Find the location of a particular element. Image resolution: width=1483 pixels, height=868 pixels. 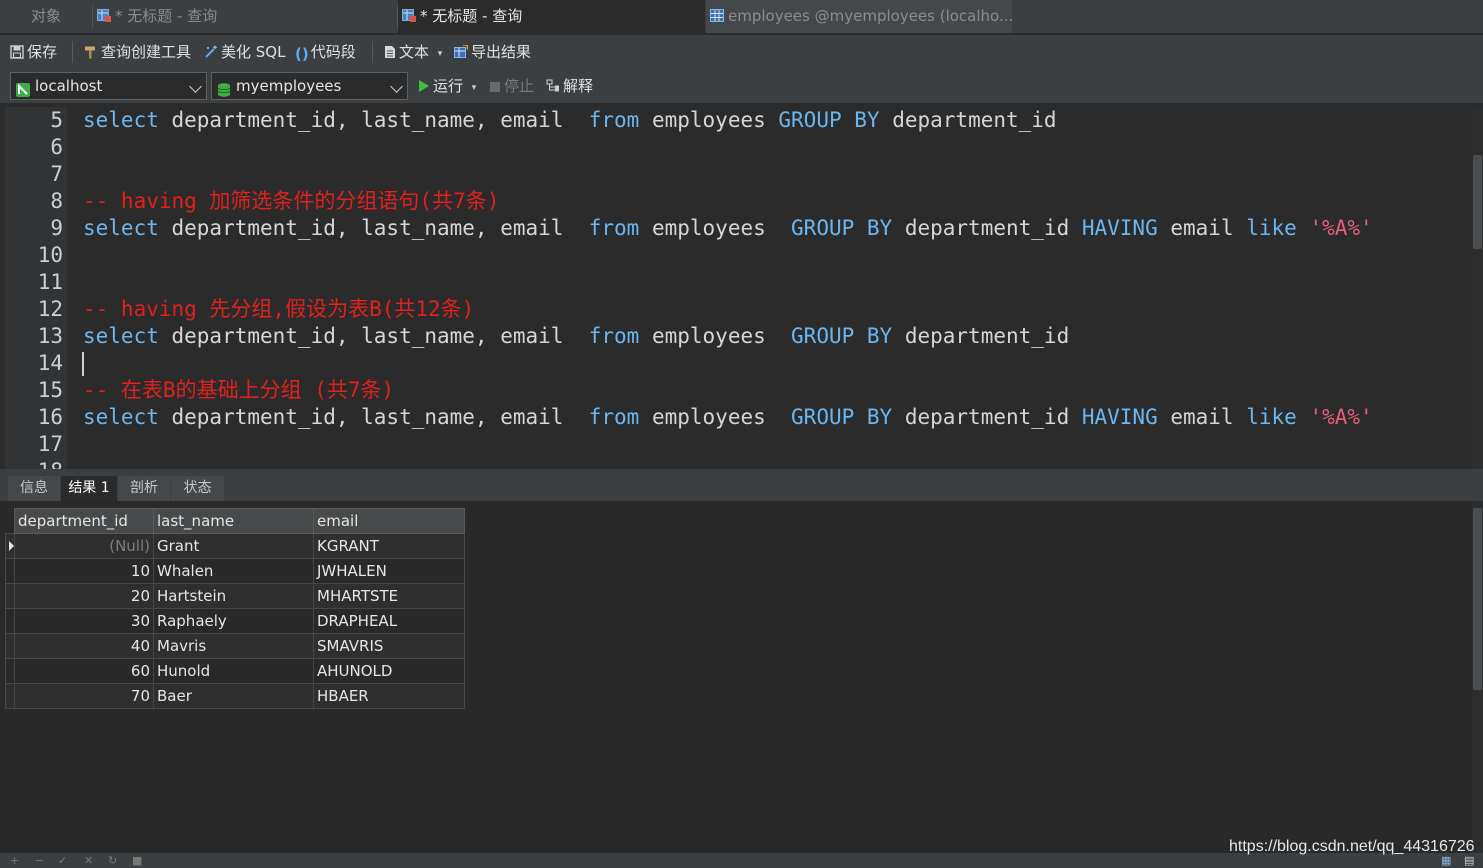

text-mode-label: 文本 is located at coordinates (414, 52).